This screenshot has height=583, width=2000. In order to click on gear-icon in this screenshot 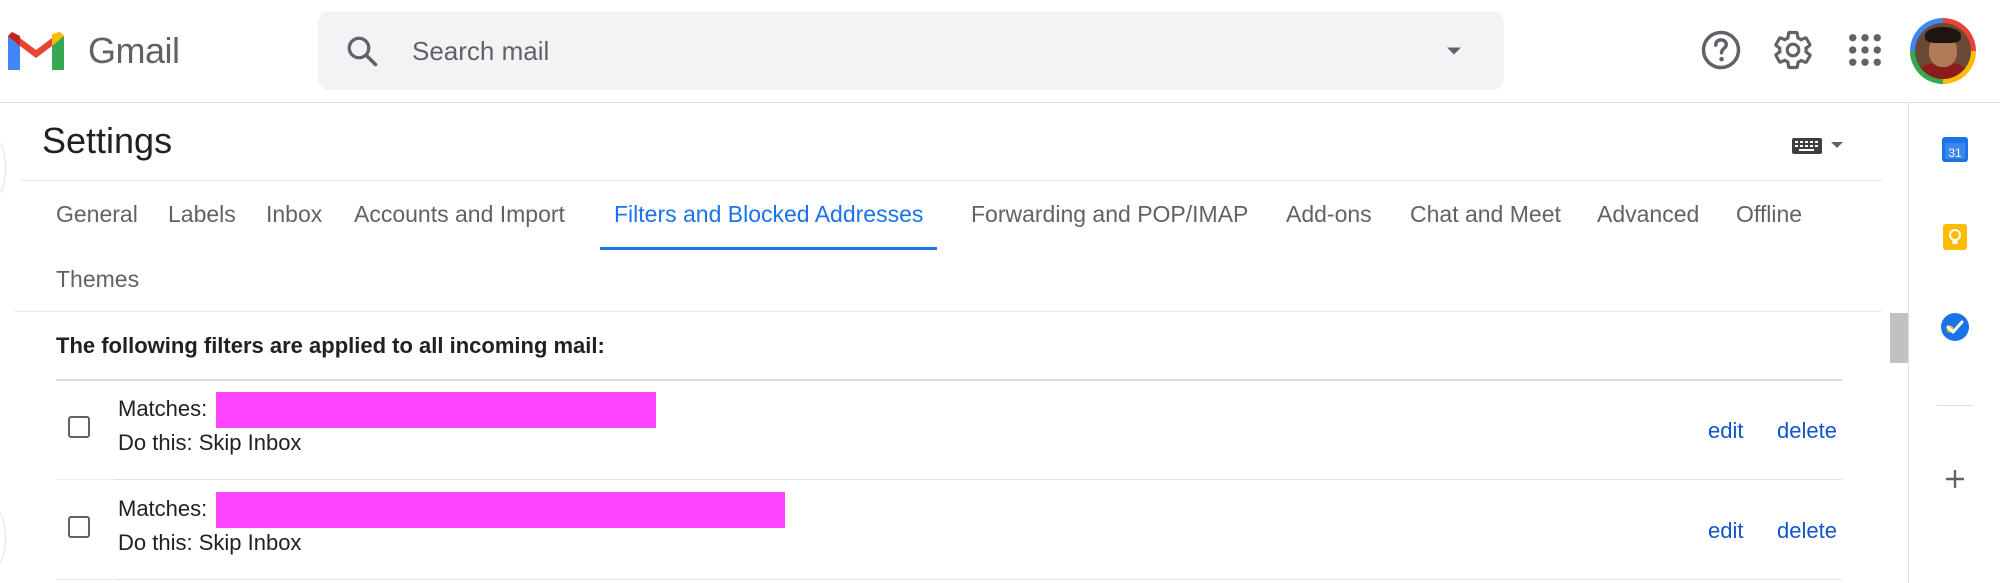, I will do `click(1793, 50)`.